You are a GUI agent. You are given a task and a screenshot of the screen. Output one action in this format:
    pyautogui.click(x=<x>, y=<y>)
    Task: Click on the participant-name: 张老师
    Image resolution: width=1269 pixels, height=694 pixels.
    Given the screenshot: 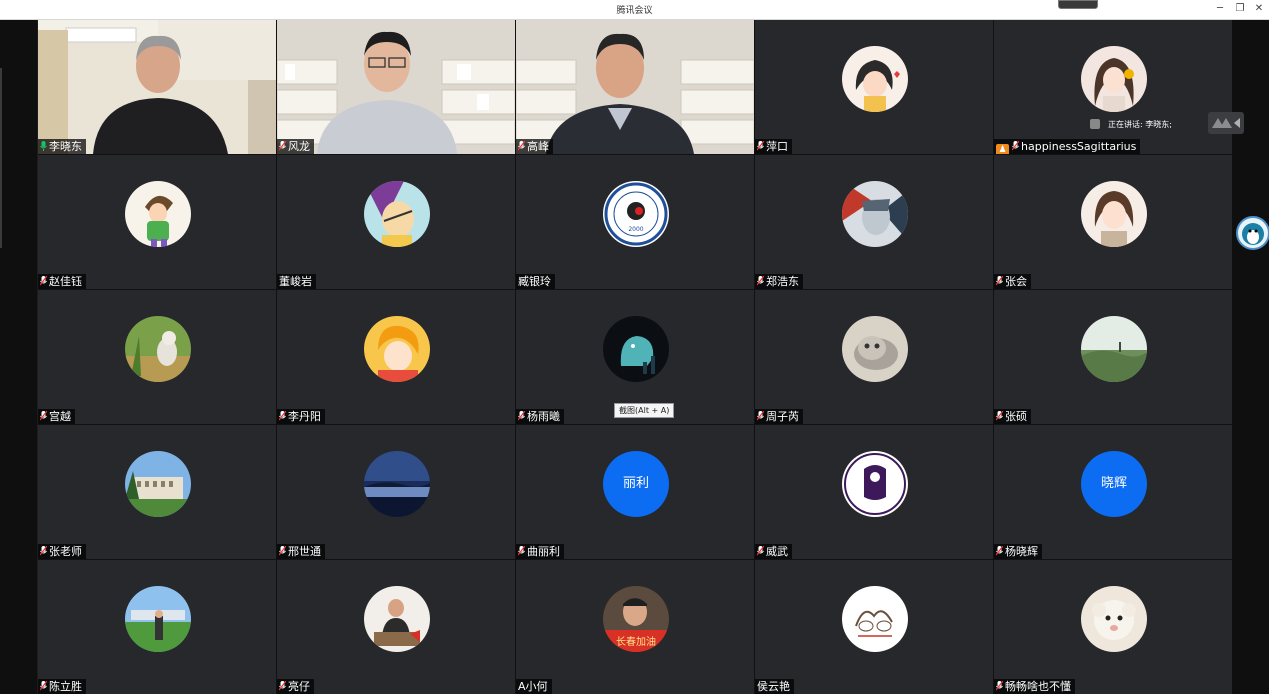 What is the action you would take?
    pyautogui.click(x=62, y=551)
    